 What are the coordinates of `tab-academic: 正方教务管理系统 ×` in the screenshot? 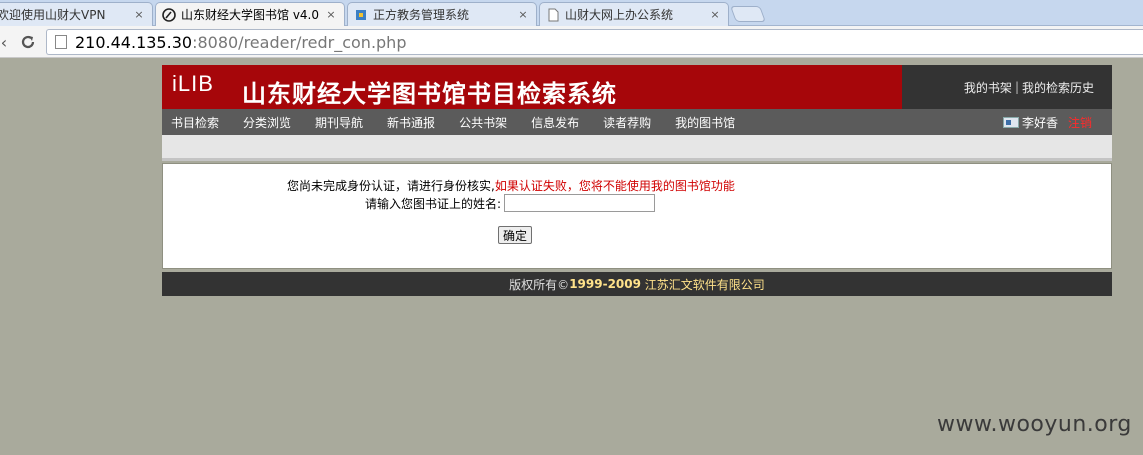 It's located at (442, 14).